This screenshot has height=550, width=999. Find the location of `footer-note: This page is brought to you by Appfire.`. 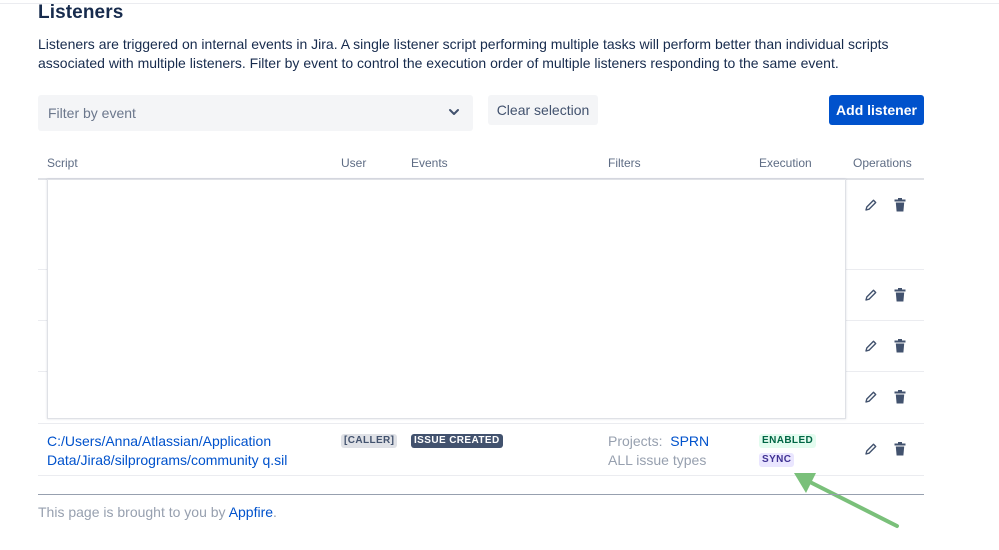

footer-note: This page is brought to you by Appfire. is located at coordinates (157, 512).